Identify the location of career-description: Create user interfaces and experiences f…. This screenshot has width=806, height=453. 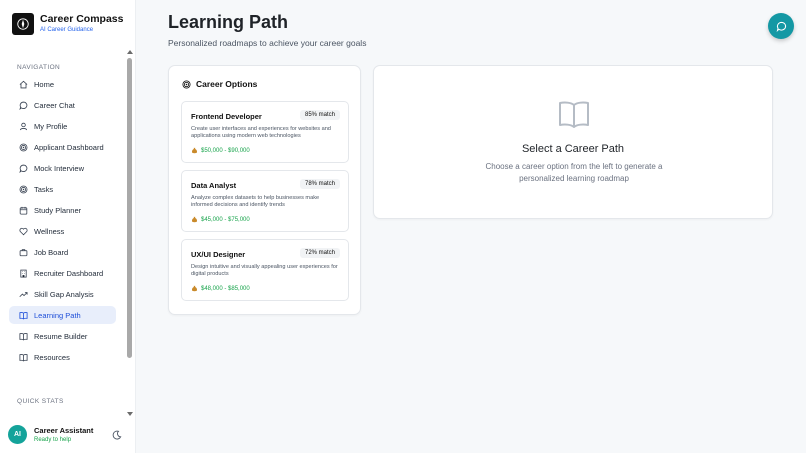
(261, 132).